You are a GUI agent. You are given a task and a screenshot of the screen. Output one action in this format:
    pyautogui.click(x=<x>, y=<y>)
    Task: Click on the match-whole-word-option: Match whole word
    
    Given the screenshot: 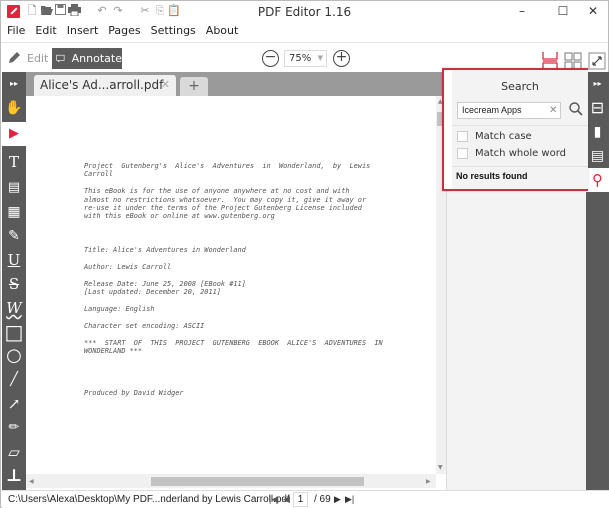 What is the action you would take?
    pyautogui.click(x=511, y=153)
    